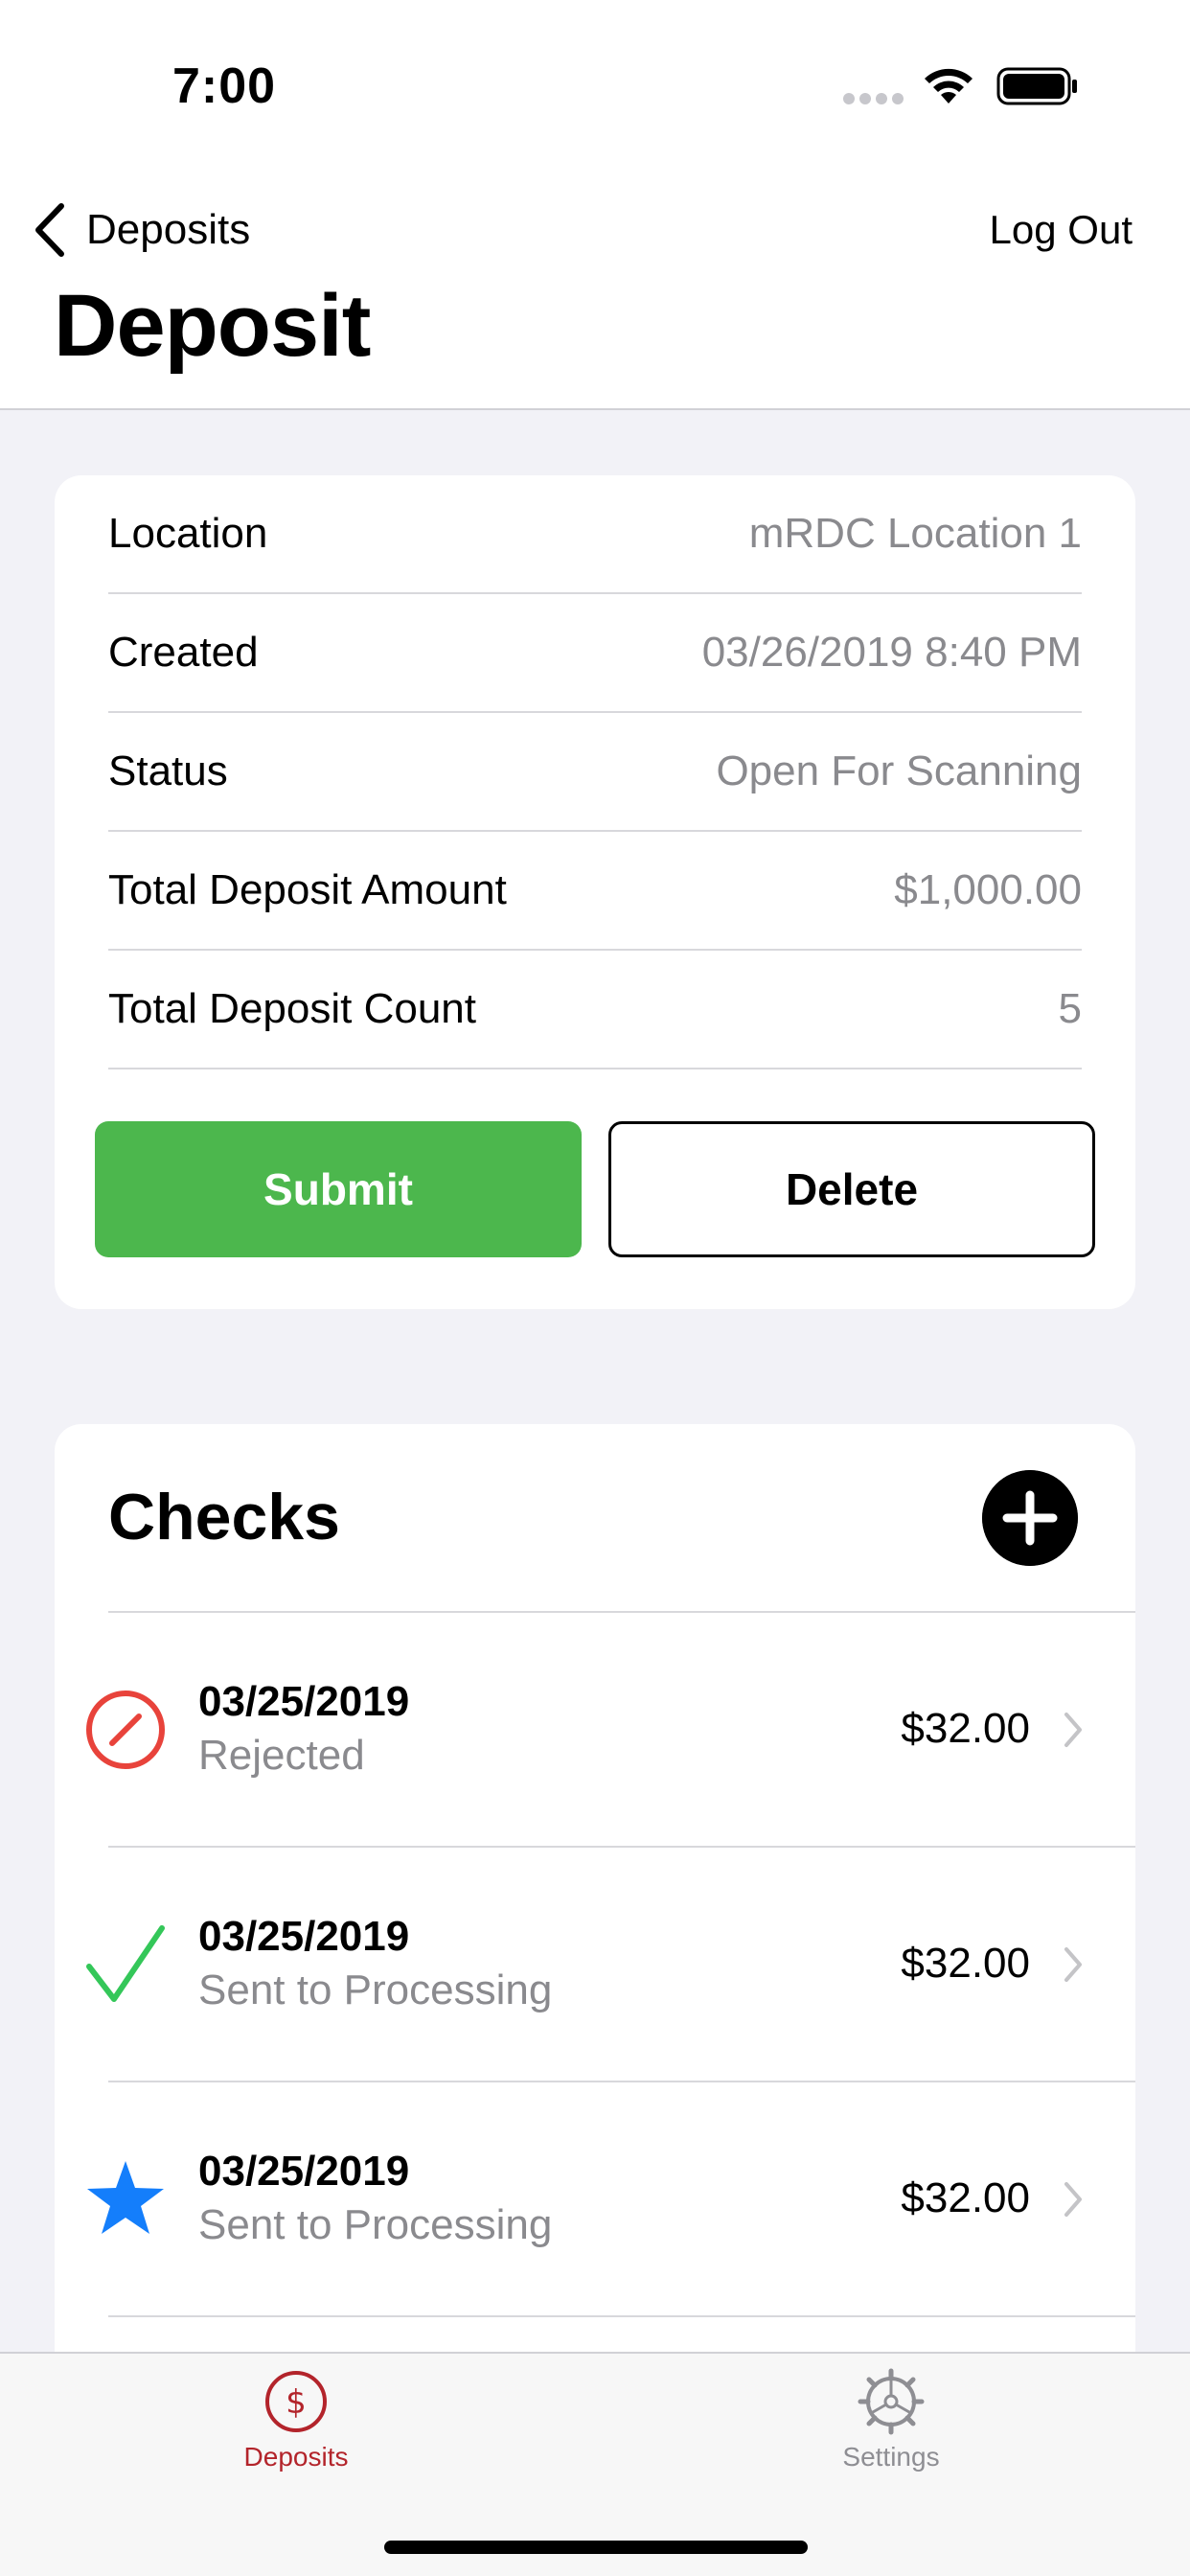 The image size is (1190, 2576). I want to click on detail-value: $1,000.00, so click(988, 889).